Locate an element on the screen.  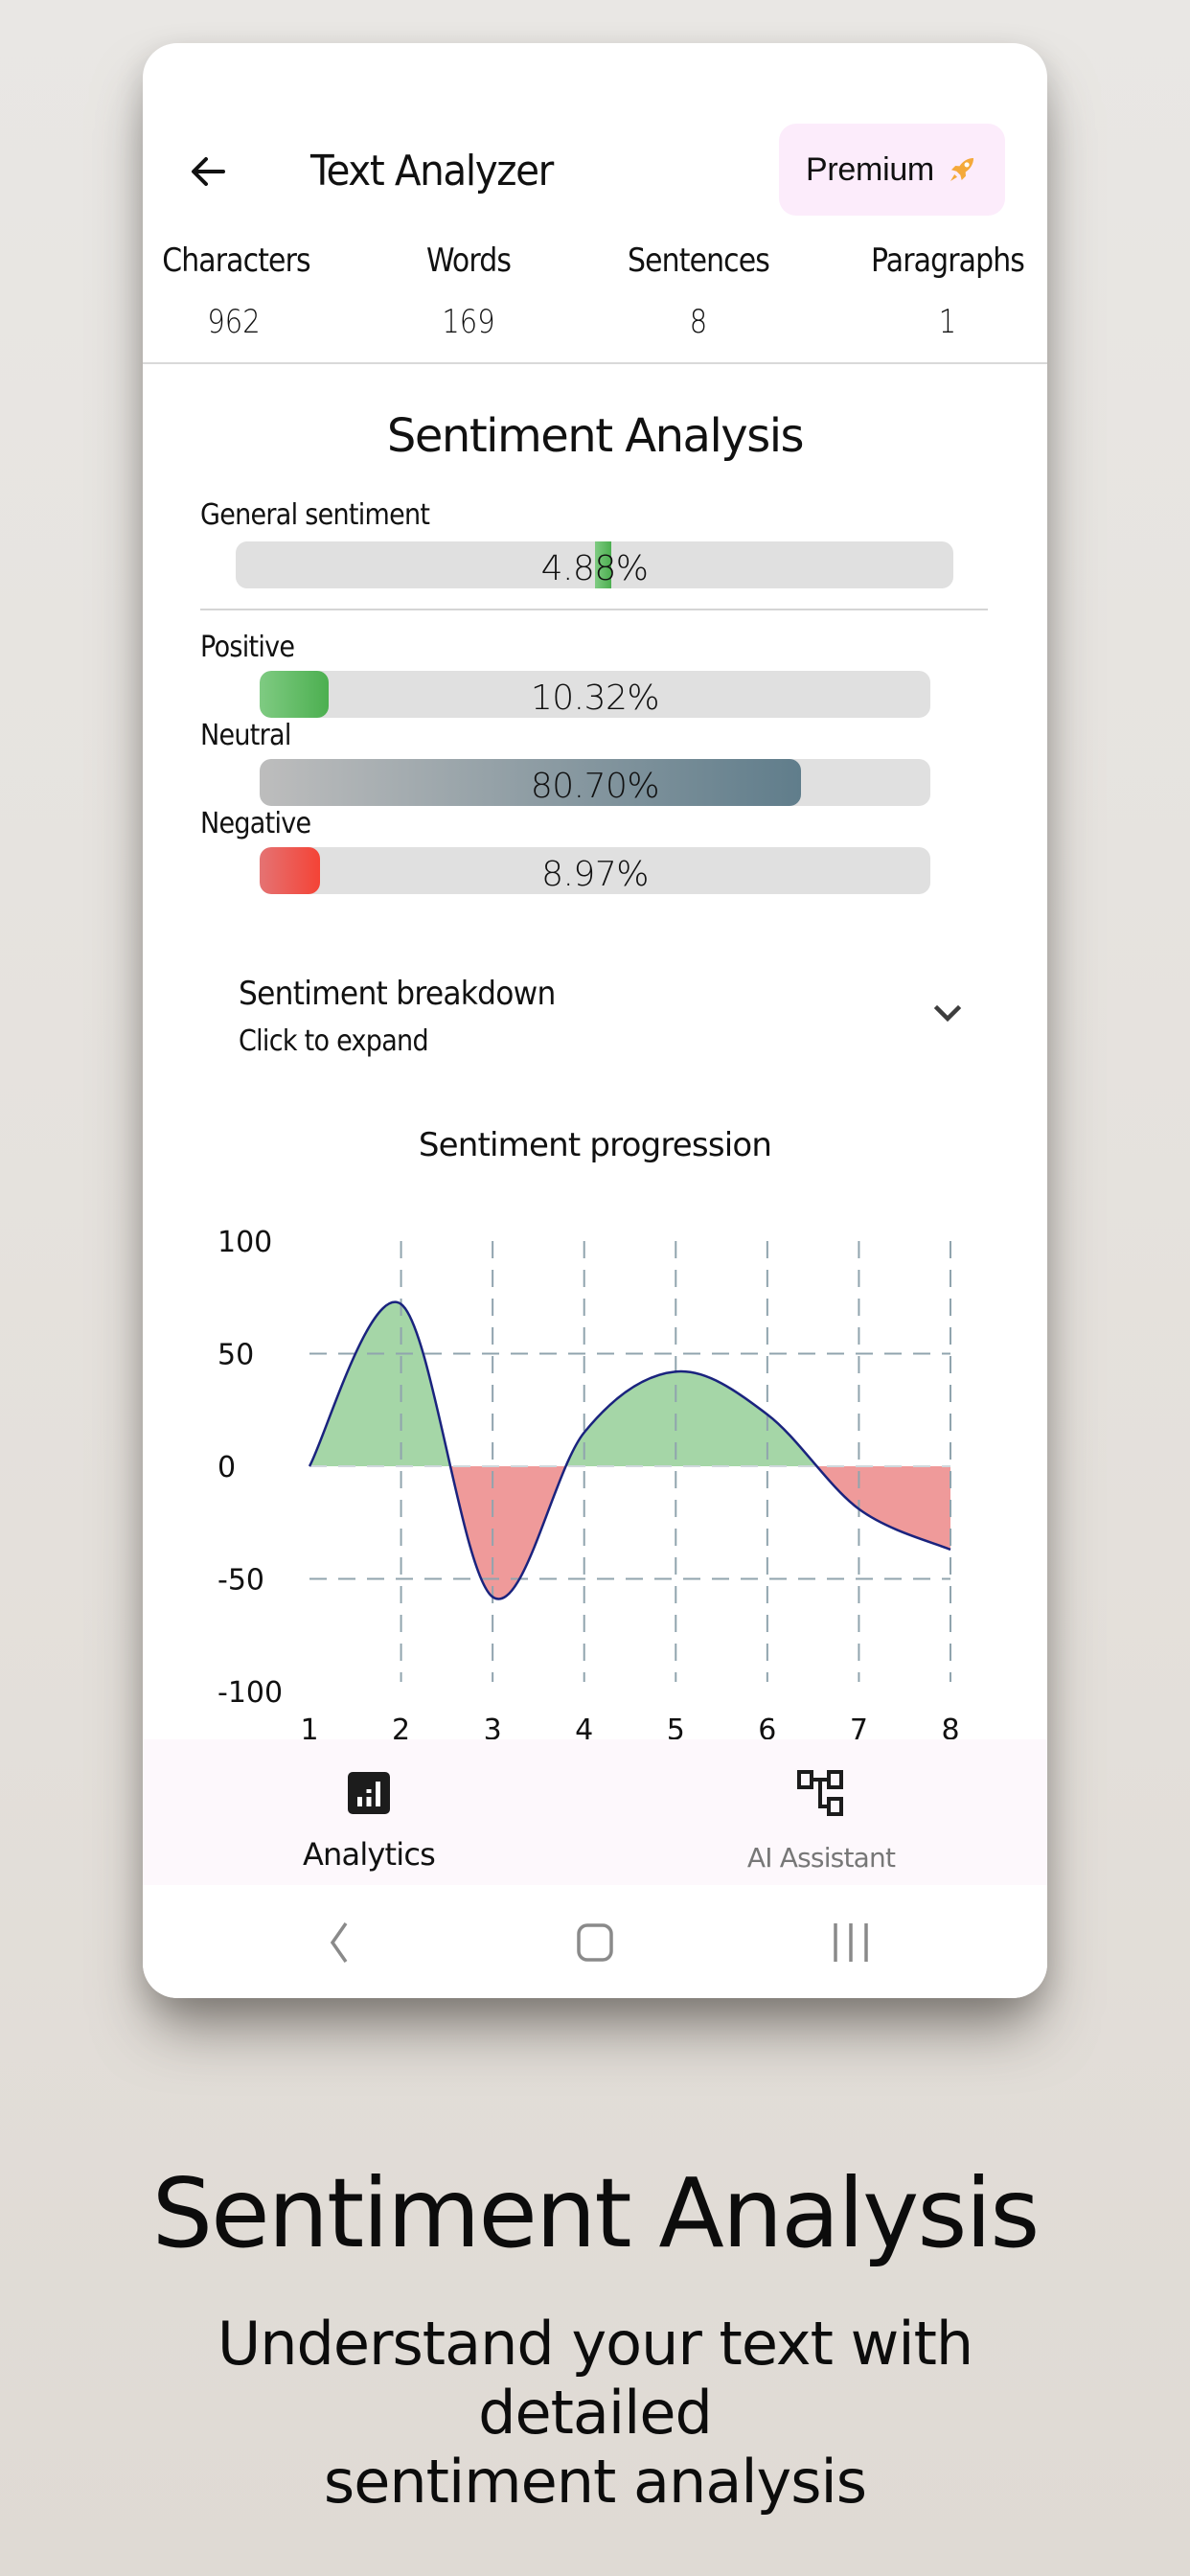
stat-sentences: Sentences 8 is located at coordinates (699, 291).